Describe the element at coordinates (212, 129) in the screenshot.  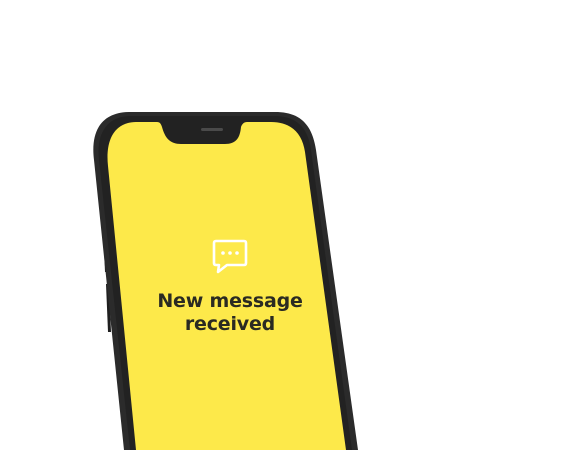
I see `speaker-grill` at that location.